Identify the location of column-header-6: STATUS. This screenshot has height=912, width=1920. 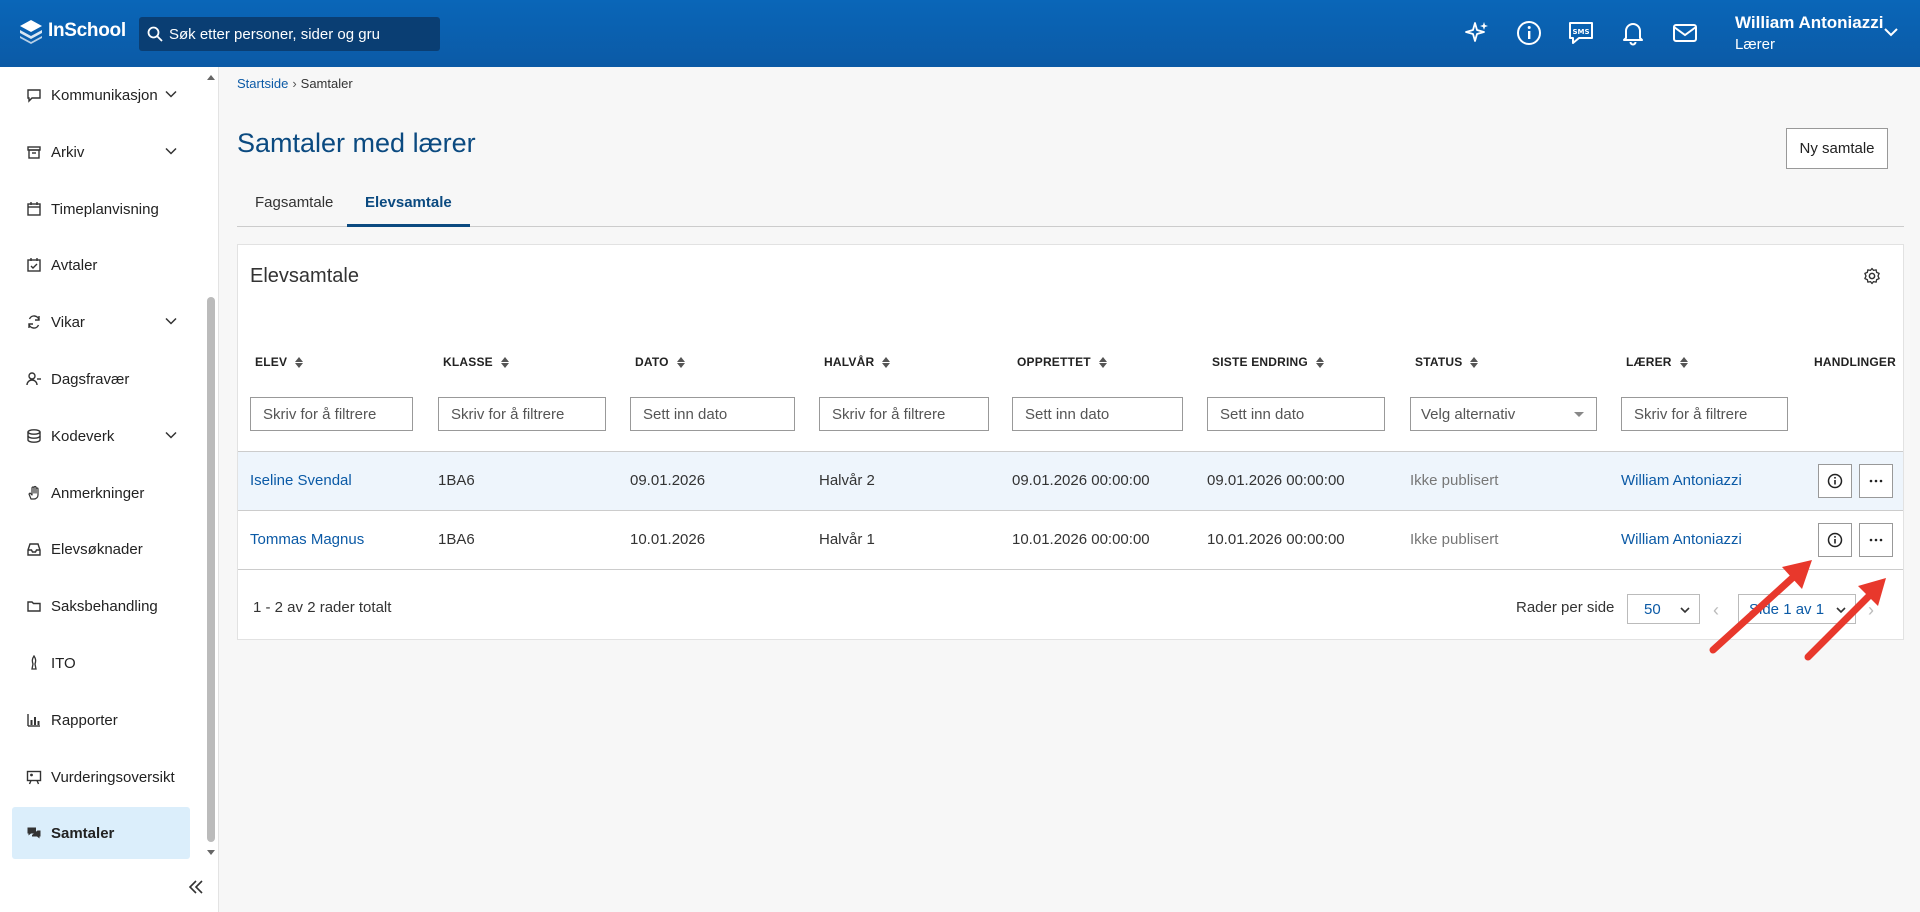
(1447, 362).